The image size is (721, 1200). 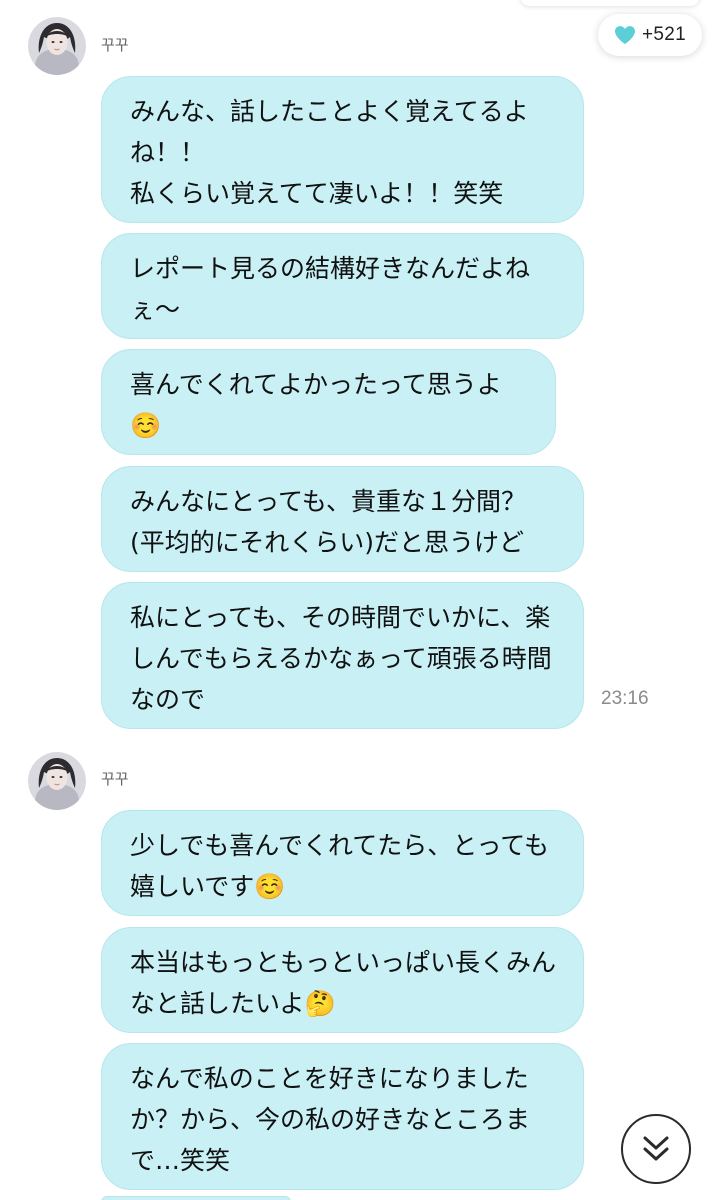 What do you see at coordinates (342, 286) in the screenshot?
I see `message-bubble: レポート見るの結構好きなんだよねぇ〜` at bounding box center [342, 286].